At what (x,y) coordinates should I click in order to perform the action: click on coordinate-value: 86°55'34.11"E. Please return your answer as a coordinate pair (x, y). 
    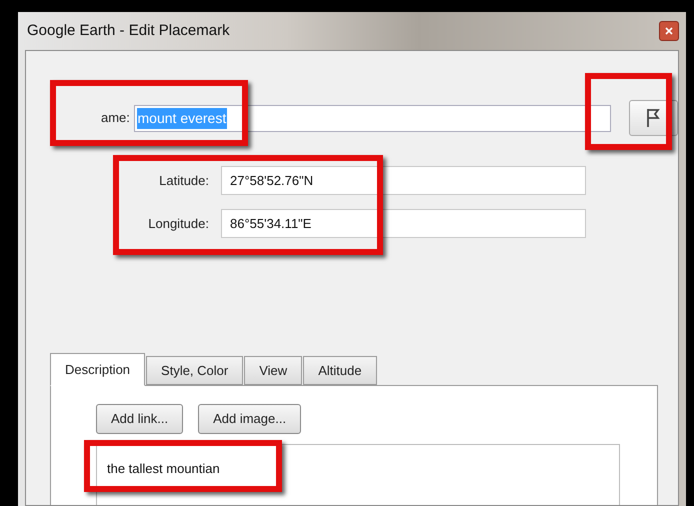
    Looking at the image, I should click on (271, 223).